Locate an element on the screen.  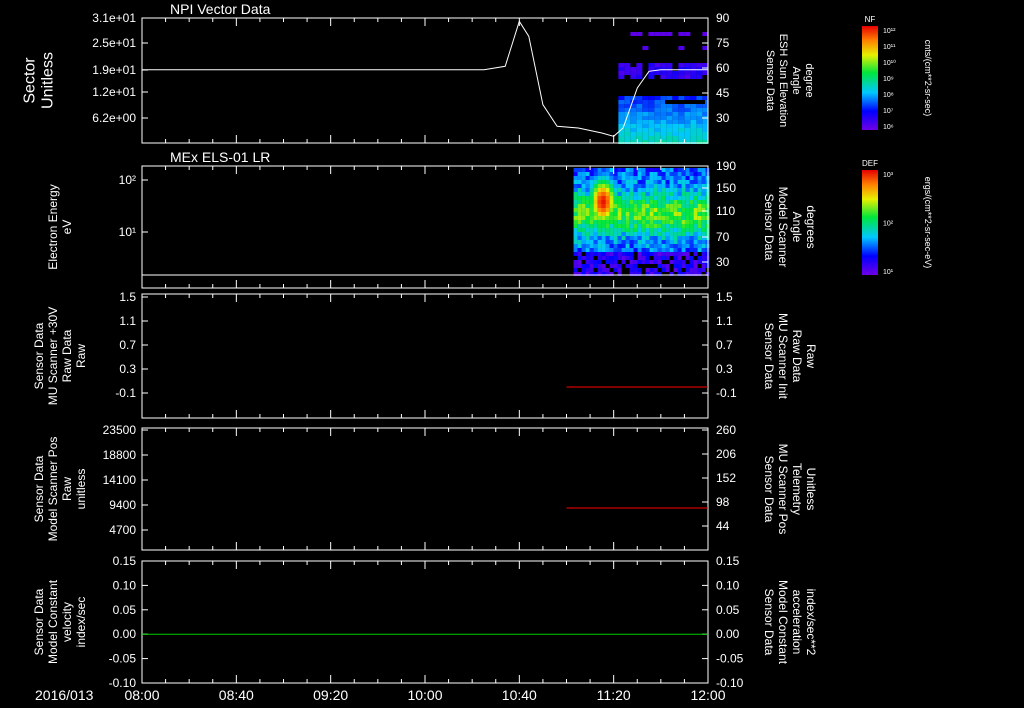
right-tick-label: 70 is located at coordinates (723, 237).